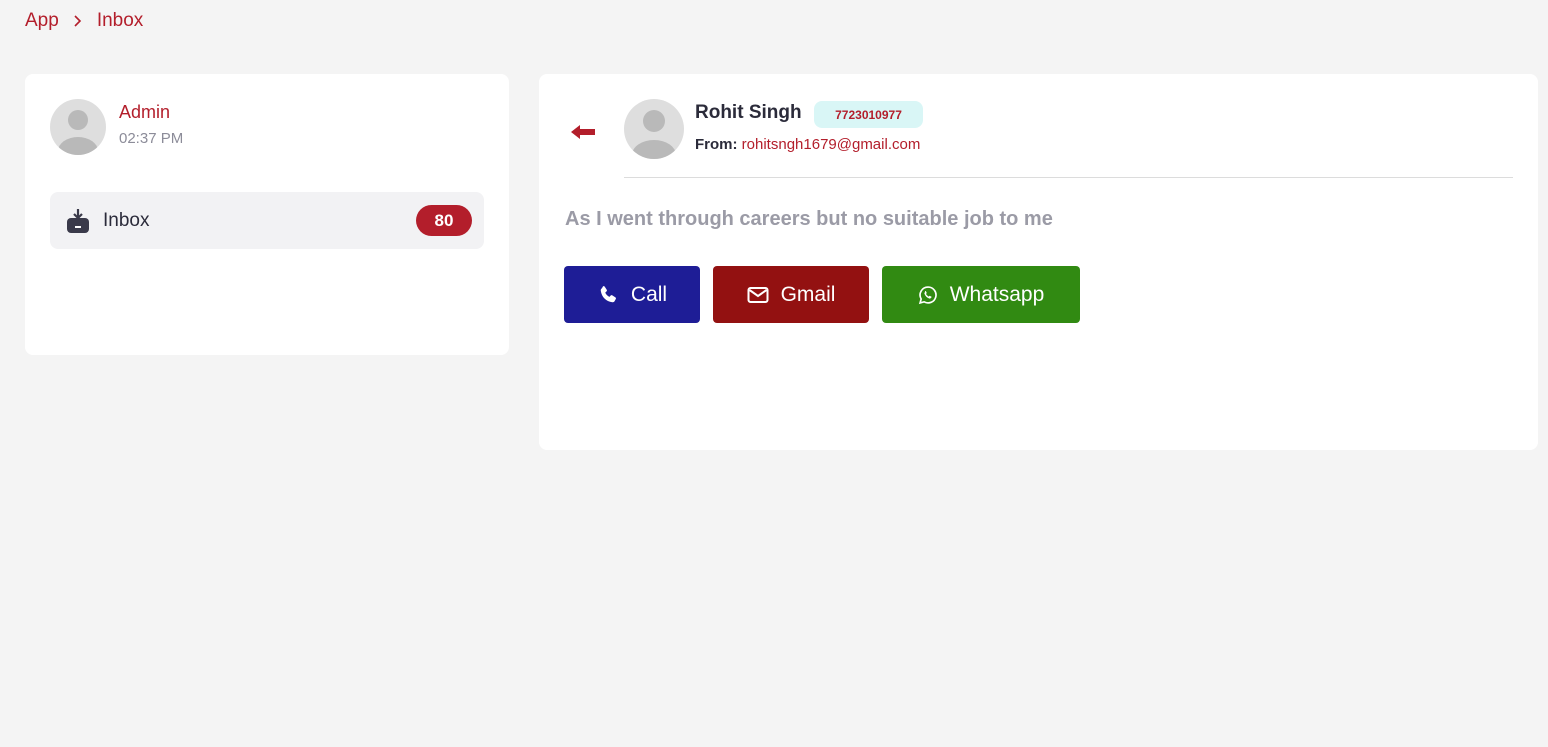  Describe the element at coordinates (868, 114) in the screenshot. I see `phone-badge: 7723010977` at that location.